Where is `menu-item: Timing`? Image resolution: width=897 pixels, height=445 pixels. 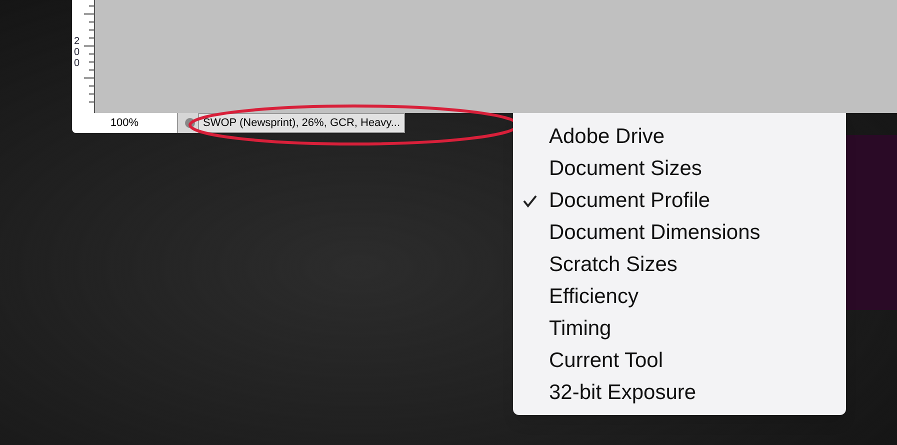 menu-item: Timing is located at coordinates (679, 329).